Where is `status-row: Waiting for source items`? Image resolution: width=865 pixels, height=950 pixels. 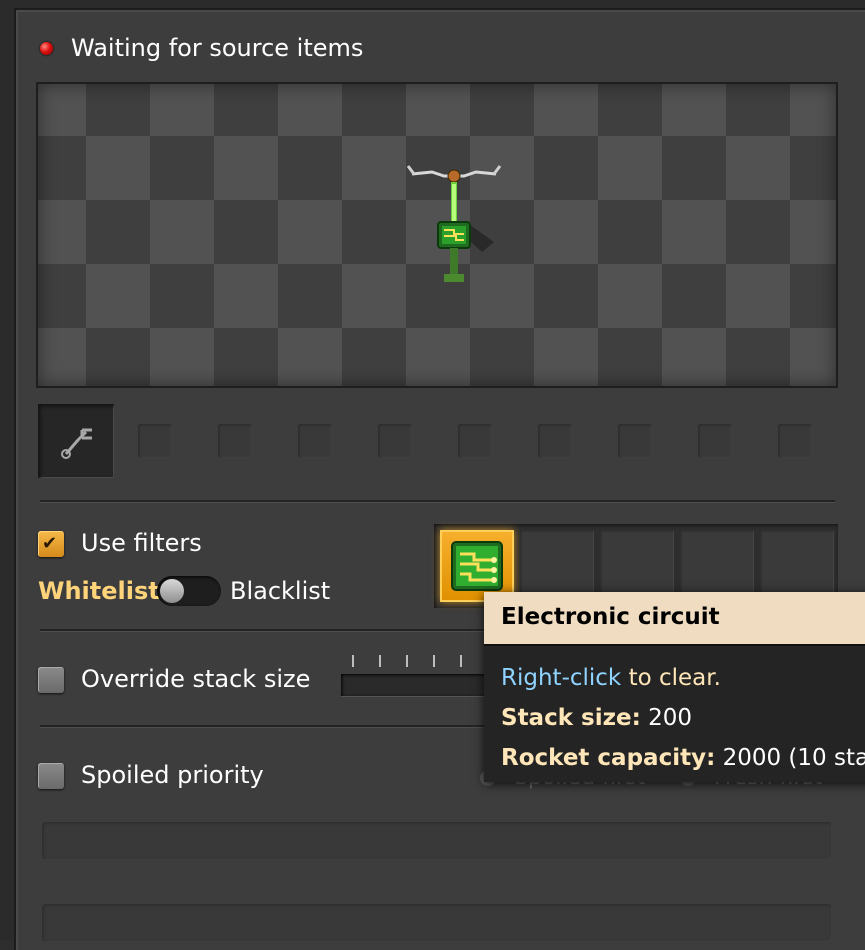
status-row: Waiting for source items is located at coordinates (201, 48).